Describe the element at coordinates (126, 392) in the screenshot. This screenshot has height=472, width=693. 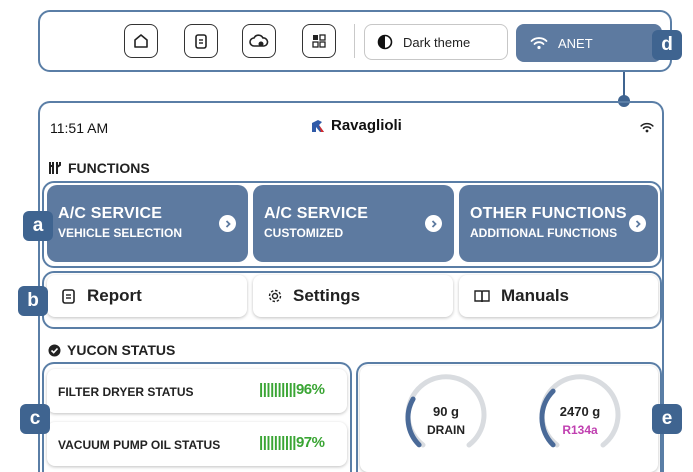
I see `filter-dryer-label: FILTER DRYER STATUS` at that location.